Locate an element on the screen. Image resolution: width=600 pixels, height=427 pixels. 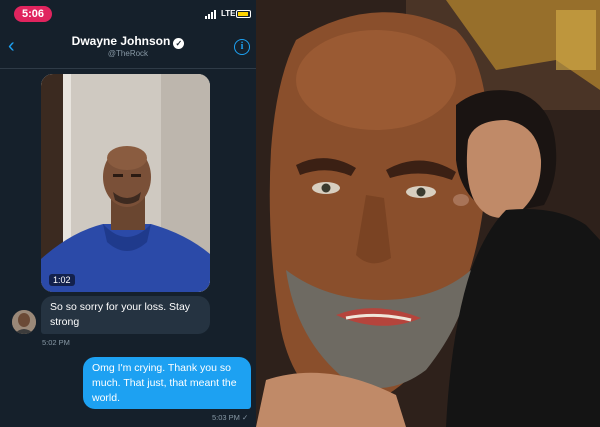
incoming-message-time: 5:02 PM is located at coordinates (56, 342).